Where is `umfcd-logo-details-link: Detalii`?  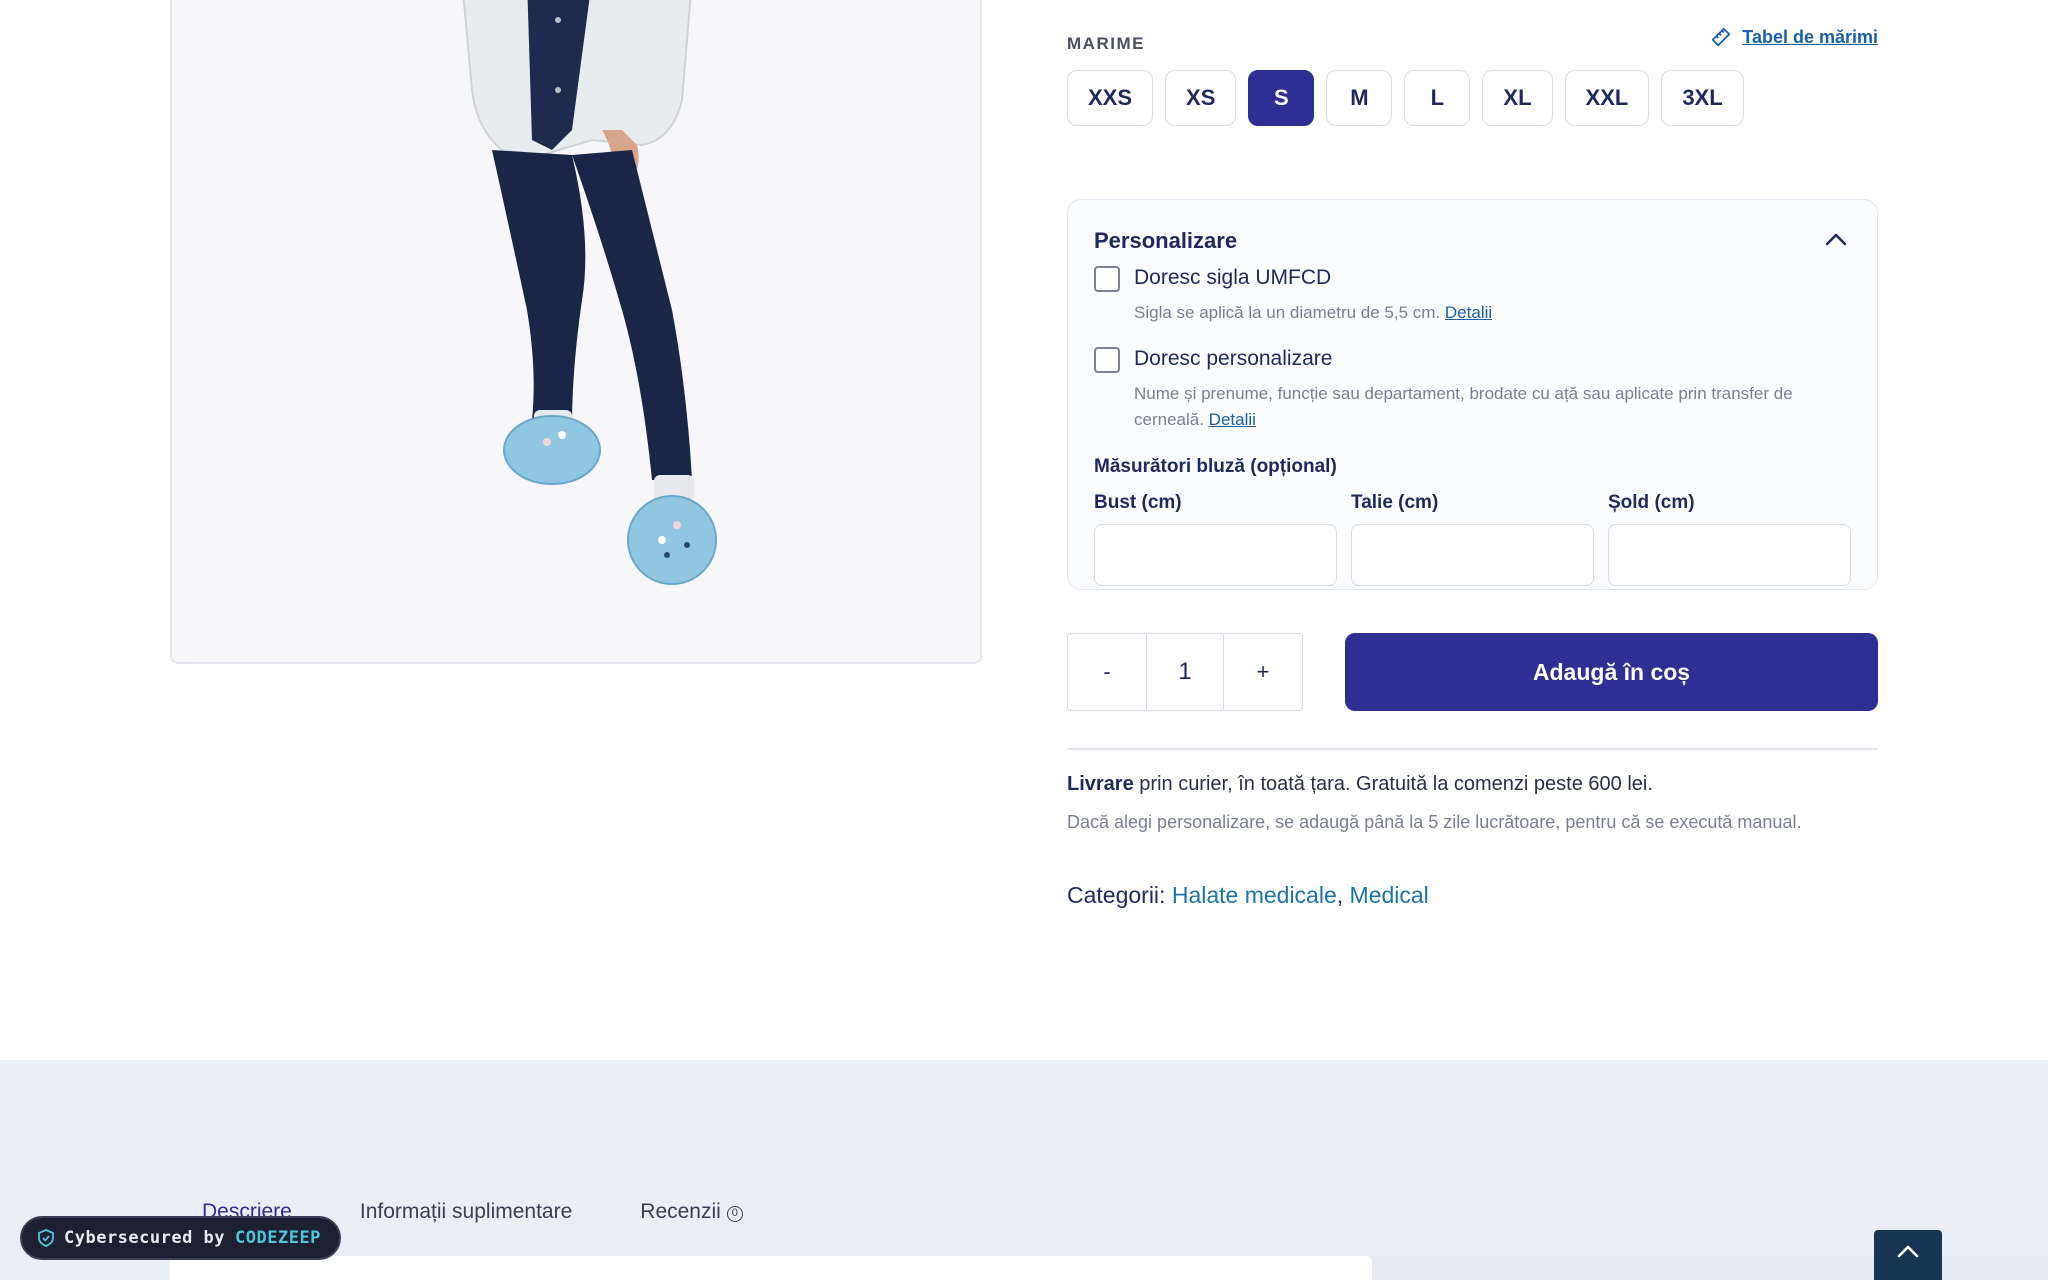 umfcd-logo-details-link: Detalii is located at coordinates (1468, 312).